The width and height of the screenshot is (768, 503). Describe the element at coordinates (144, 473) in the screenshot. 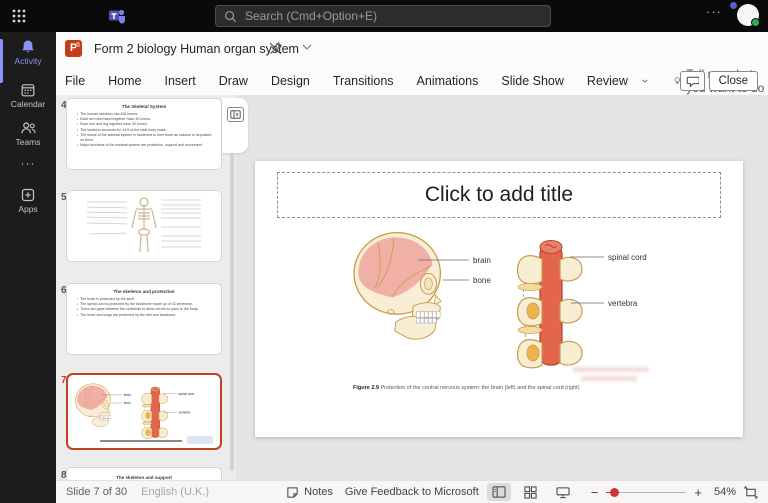

I see `thumbnail-slide-8: The skeleton and support` at that location.